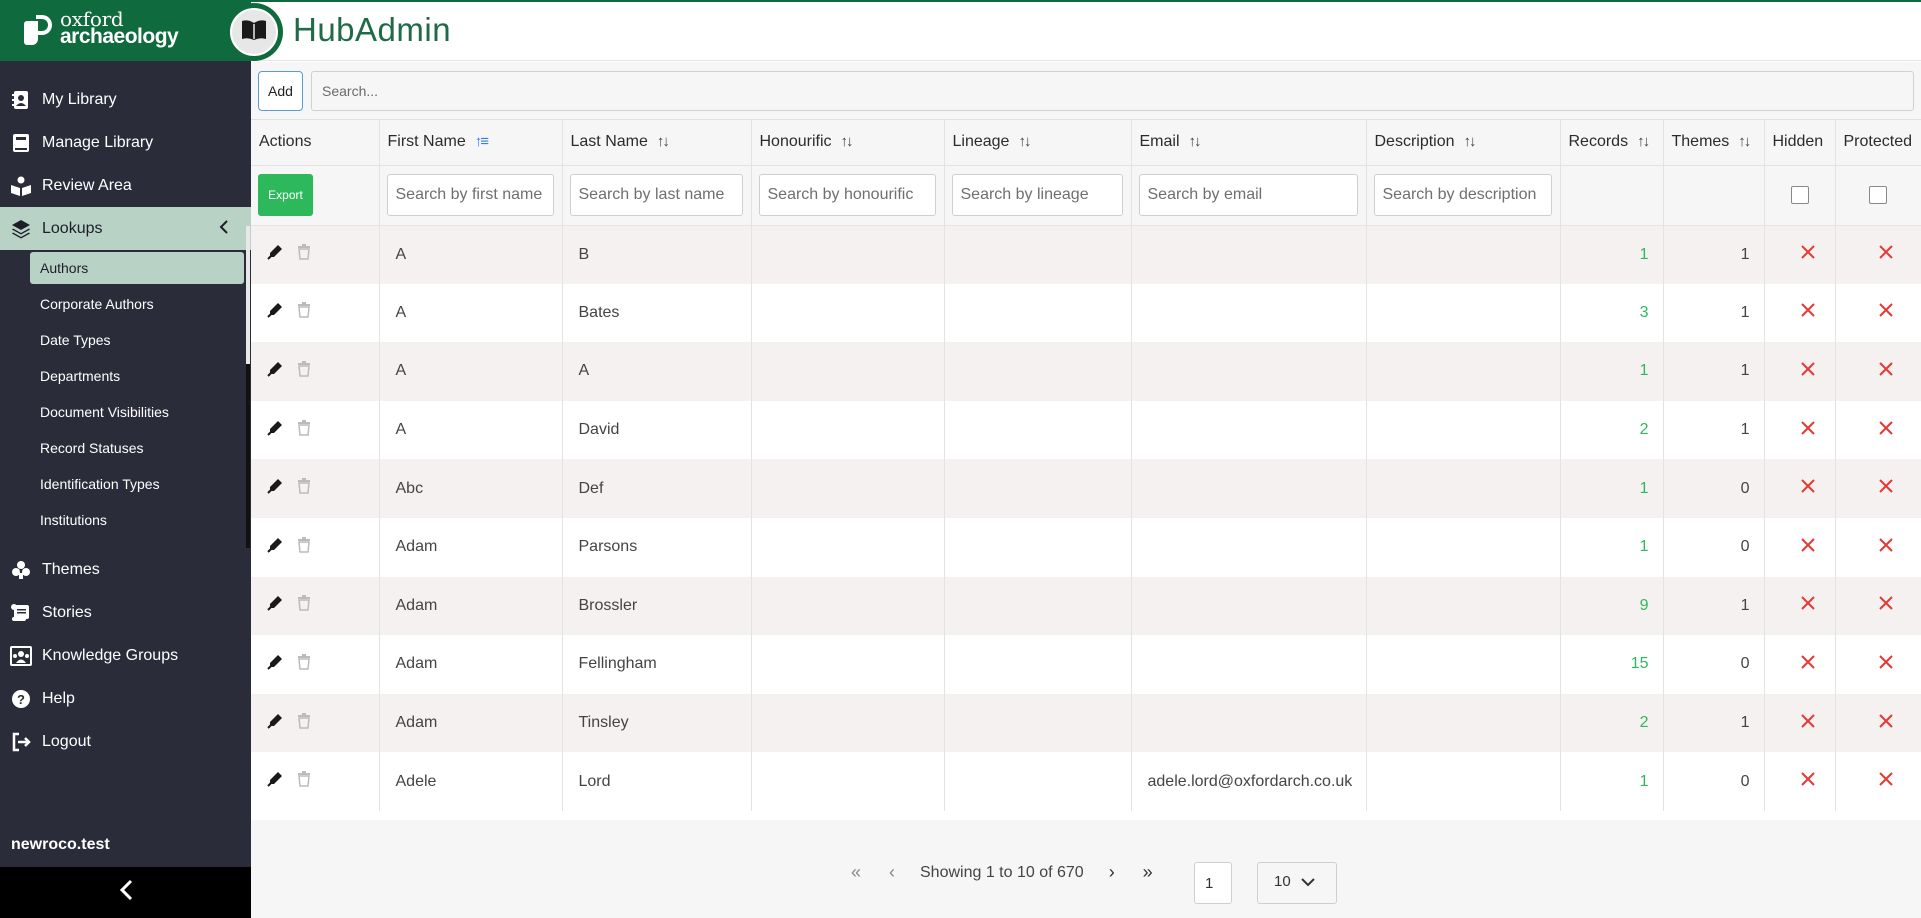 Image resolution: width=1921 pixels, height=918 pixels. I want to click on page-size-select: 10, so click(1297, 883).